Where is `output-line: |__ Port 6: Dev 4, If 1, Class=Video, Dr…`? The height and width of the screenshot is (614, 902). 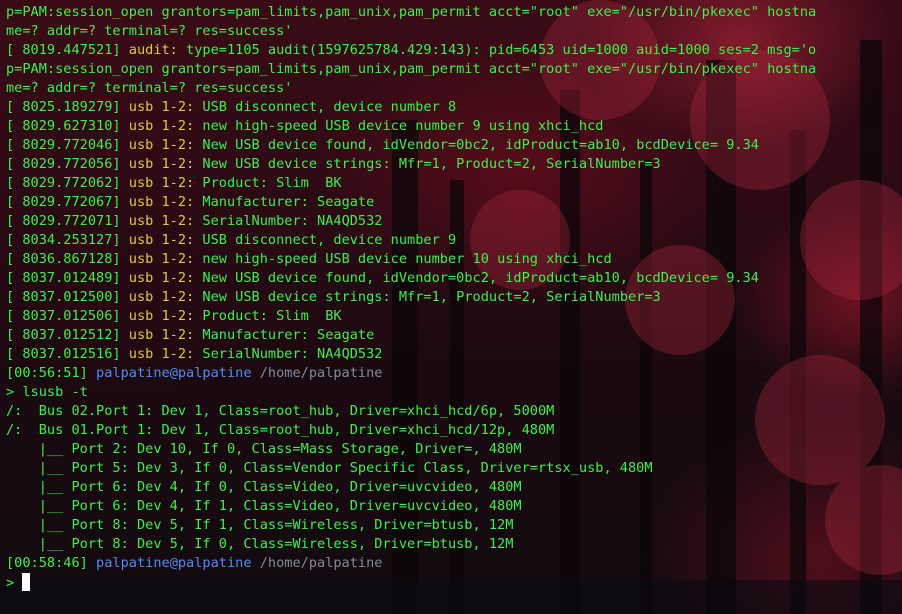
output-line: |__ Port 6: Dev 4, If 1, Class=Video, Dr… is located at coordinates (454, 506).